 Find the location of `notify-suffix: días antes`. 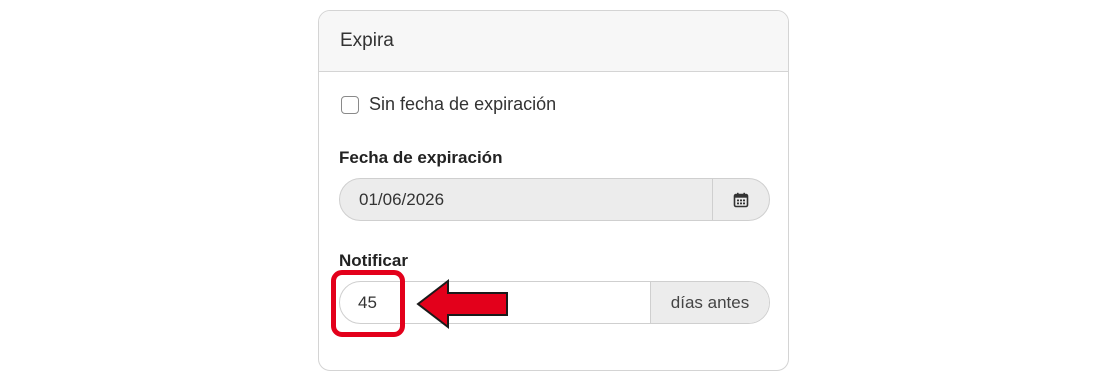

notify-suffix: días antes is located at coordinates (709, 302).